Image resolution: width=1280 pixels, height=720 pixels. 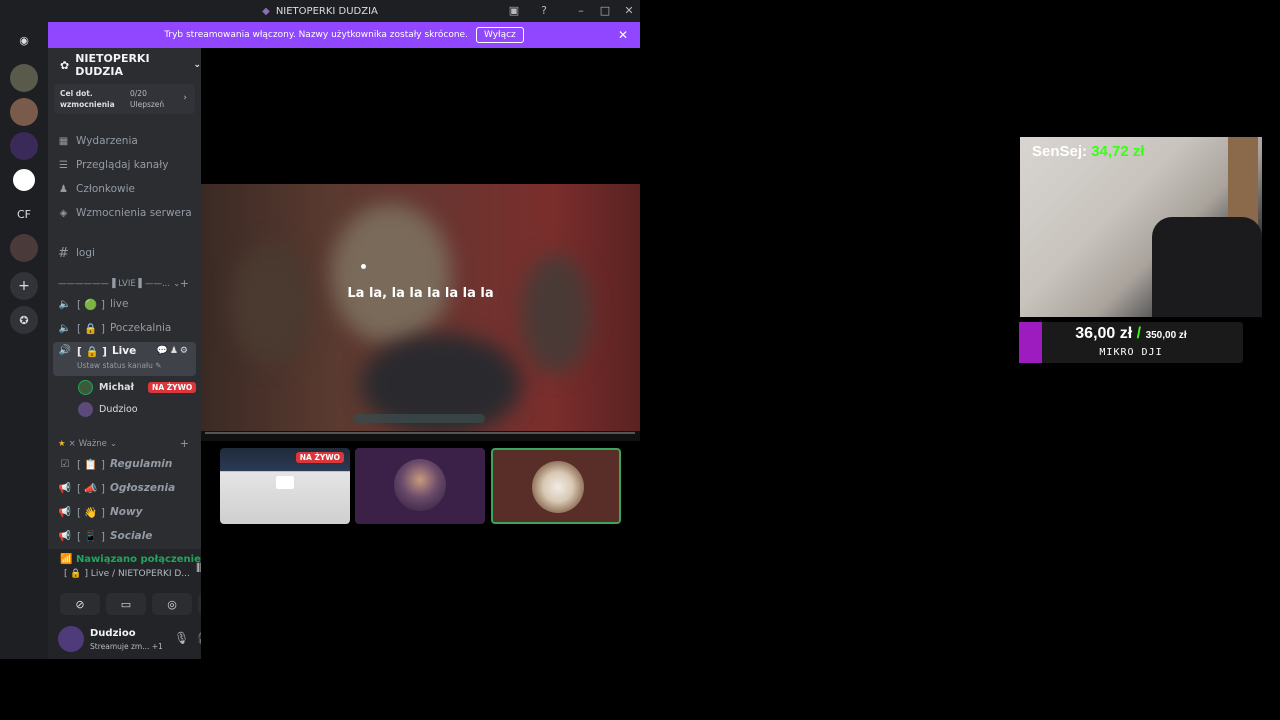 I want to click on goal-amount: 36,00 zł / 350,00 zł, so click(x=1131, y=334).